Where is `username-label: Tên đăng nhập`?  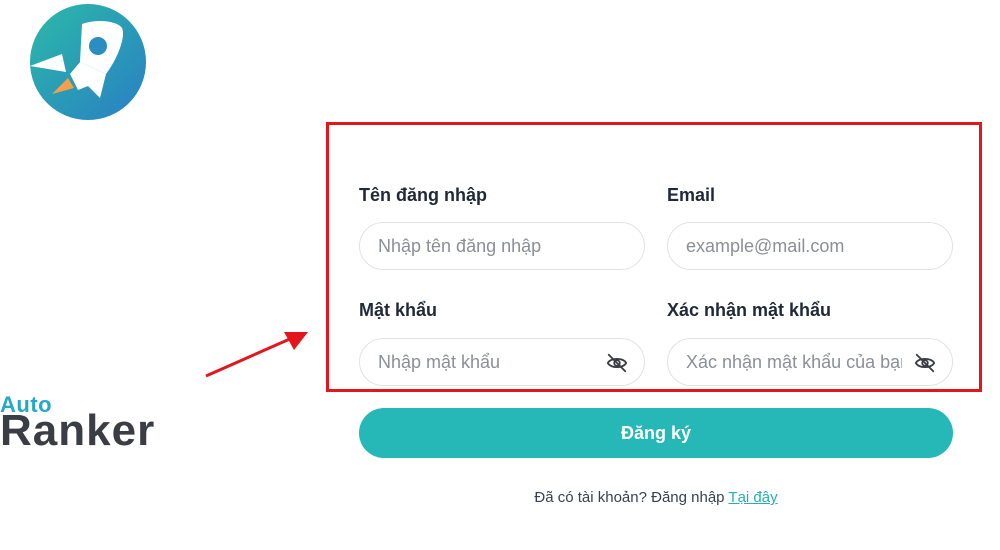 username-label: Tên đăng nhập is located at coordinates (423, 195).